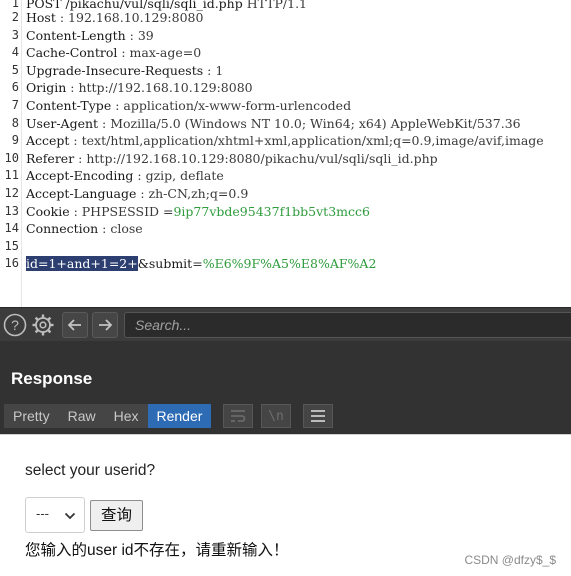  I want to click on gear-icon, so click(43, 325).